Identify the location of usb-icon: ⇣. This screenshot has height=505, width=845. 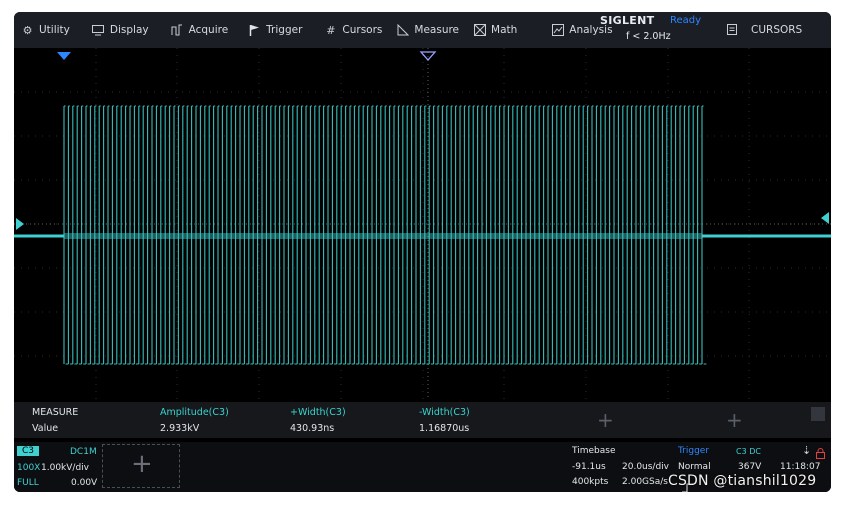
(807, 450).